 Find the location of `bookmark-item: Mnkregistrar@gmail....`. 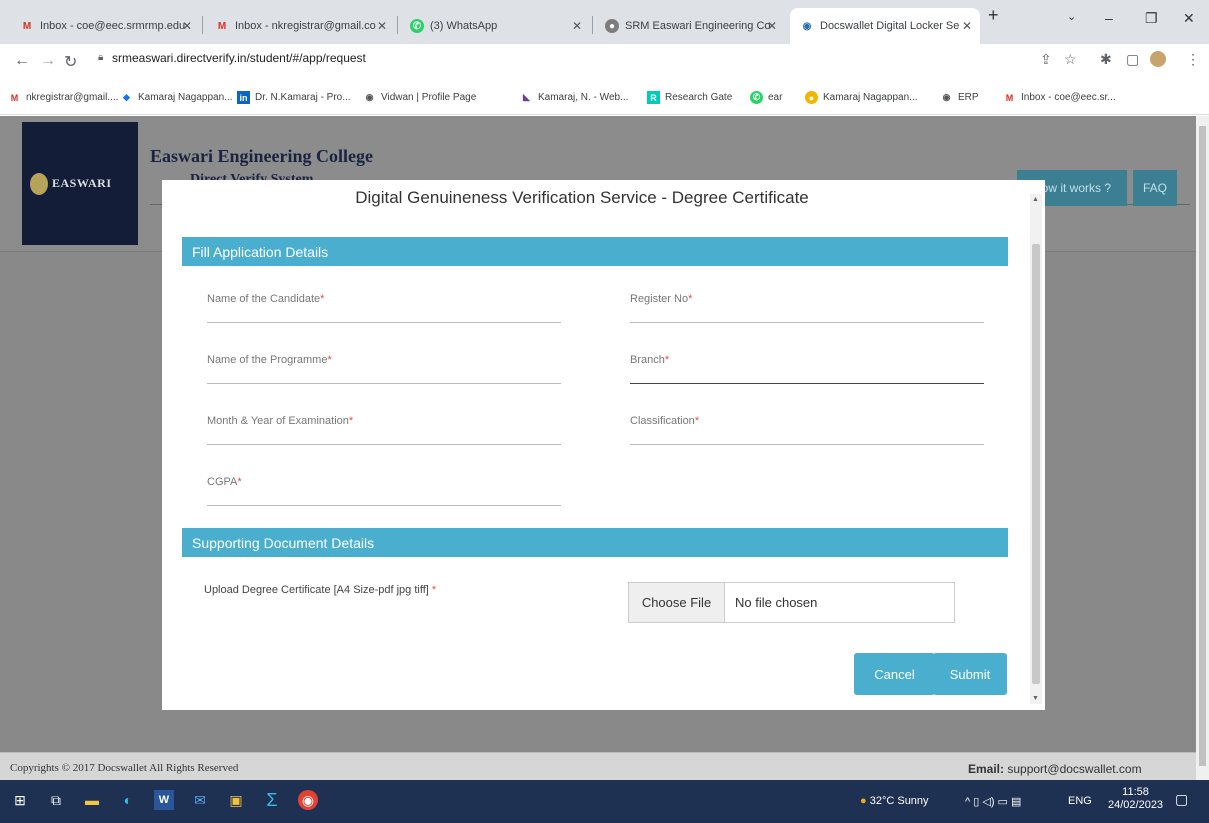

bookmark-item: Mnkregistrar@gmail.... is located at coordinates (63, 97).